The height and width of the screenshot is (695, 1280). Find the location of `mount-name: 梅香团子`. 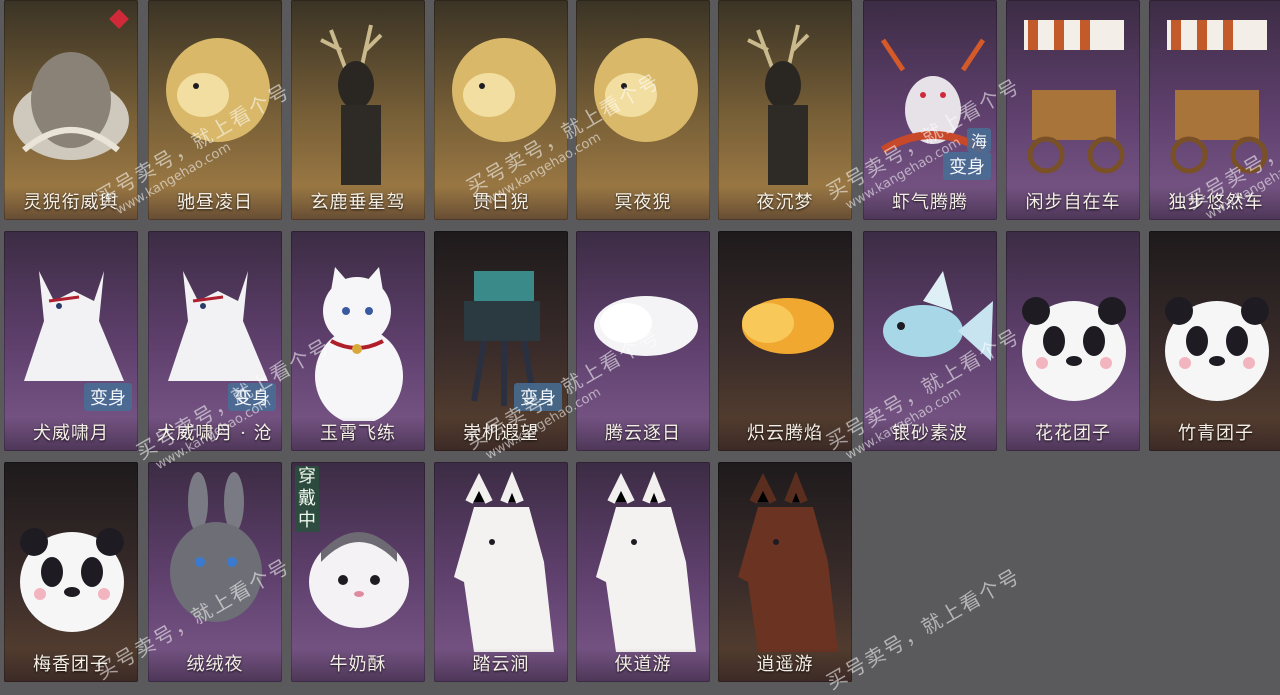

mount-name: 梅香团子 is located at coordinates (71, 665).